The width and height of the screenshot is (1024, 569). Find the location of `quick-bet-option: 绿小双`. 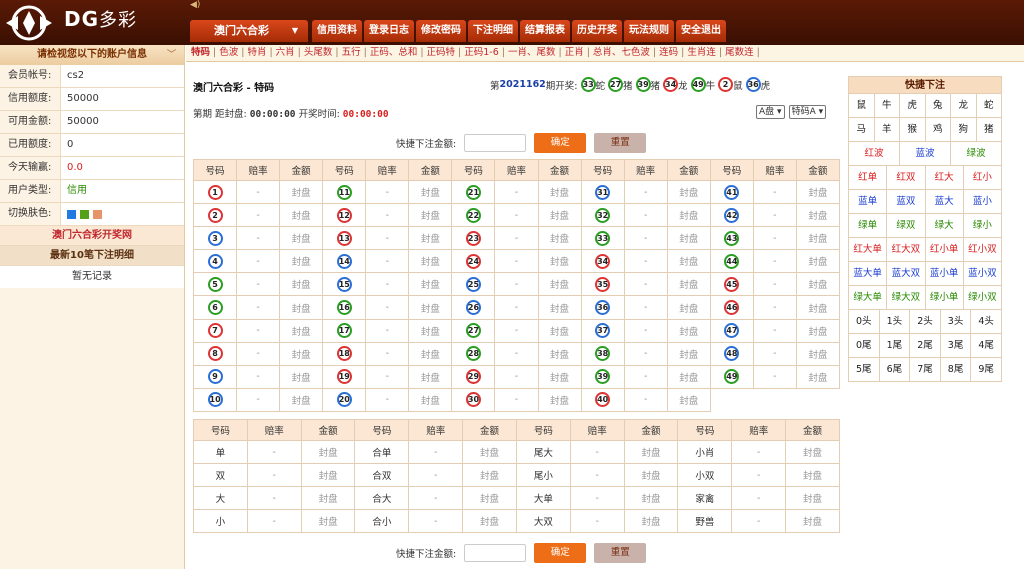

quick-bet-option: 绿小双 is located at coordinates (982, 298).